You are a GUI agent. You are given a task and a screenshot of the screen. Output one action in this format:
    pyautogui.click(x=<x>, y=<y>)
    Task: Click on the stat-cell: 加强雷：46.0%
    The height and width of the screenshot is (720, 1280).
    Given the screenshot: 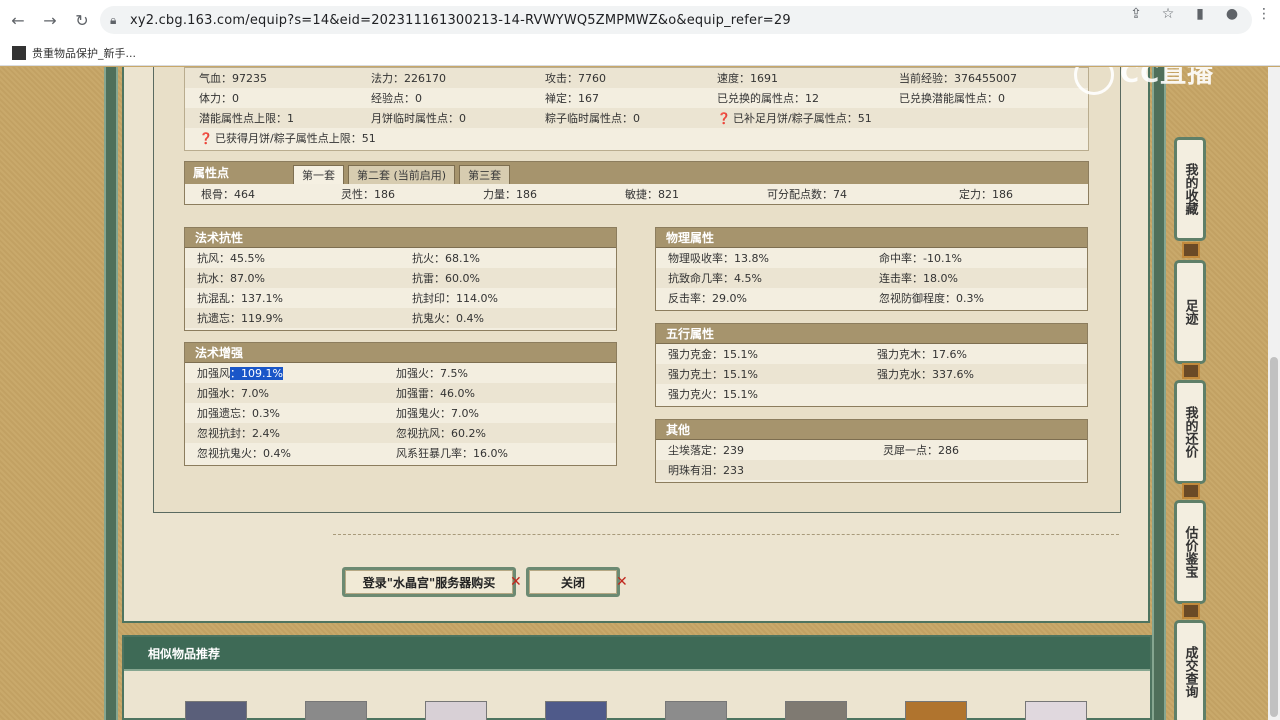 What is the action you would take?
    pyautogui.click(x=435, y=393)
    